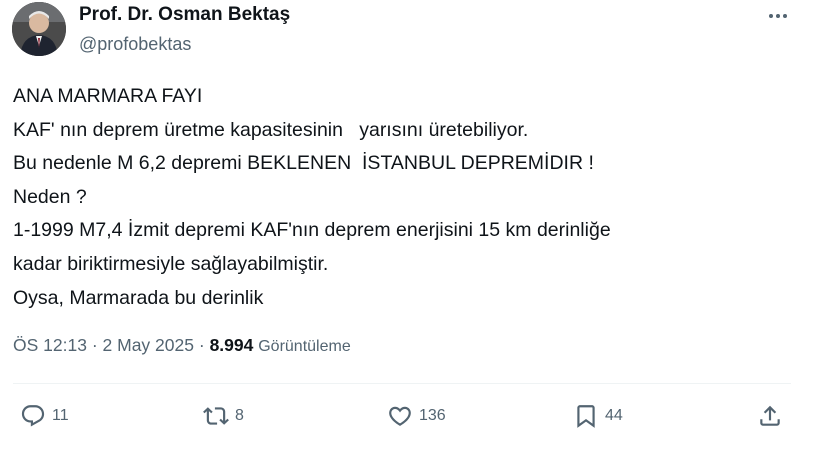 The image size is (838, 452). I want to click on tweet-line: kadar biriktirmesiyle sağlayabilmiştir., so click(171, 263).